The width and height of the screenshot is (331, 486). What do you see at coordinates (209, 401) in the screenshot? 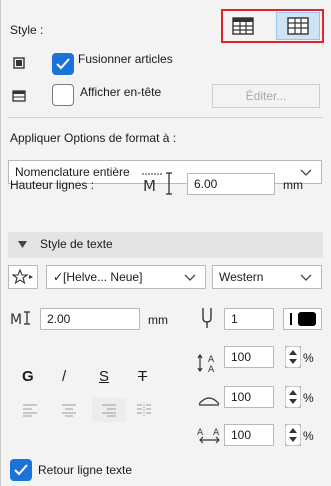
I see `line-spacing-icon` at bounding box center [209, 401].